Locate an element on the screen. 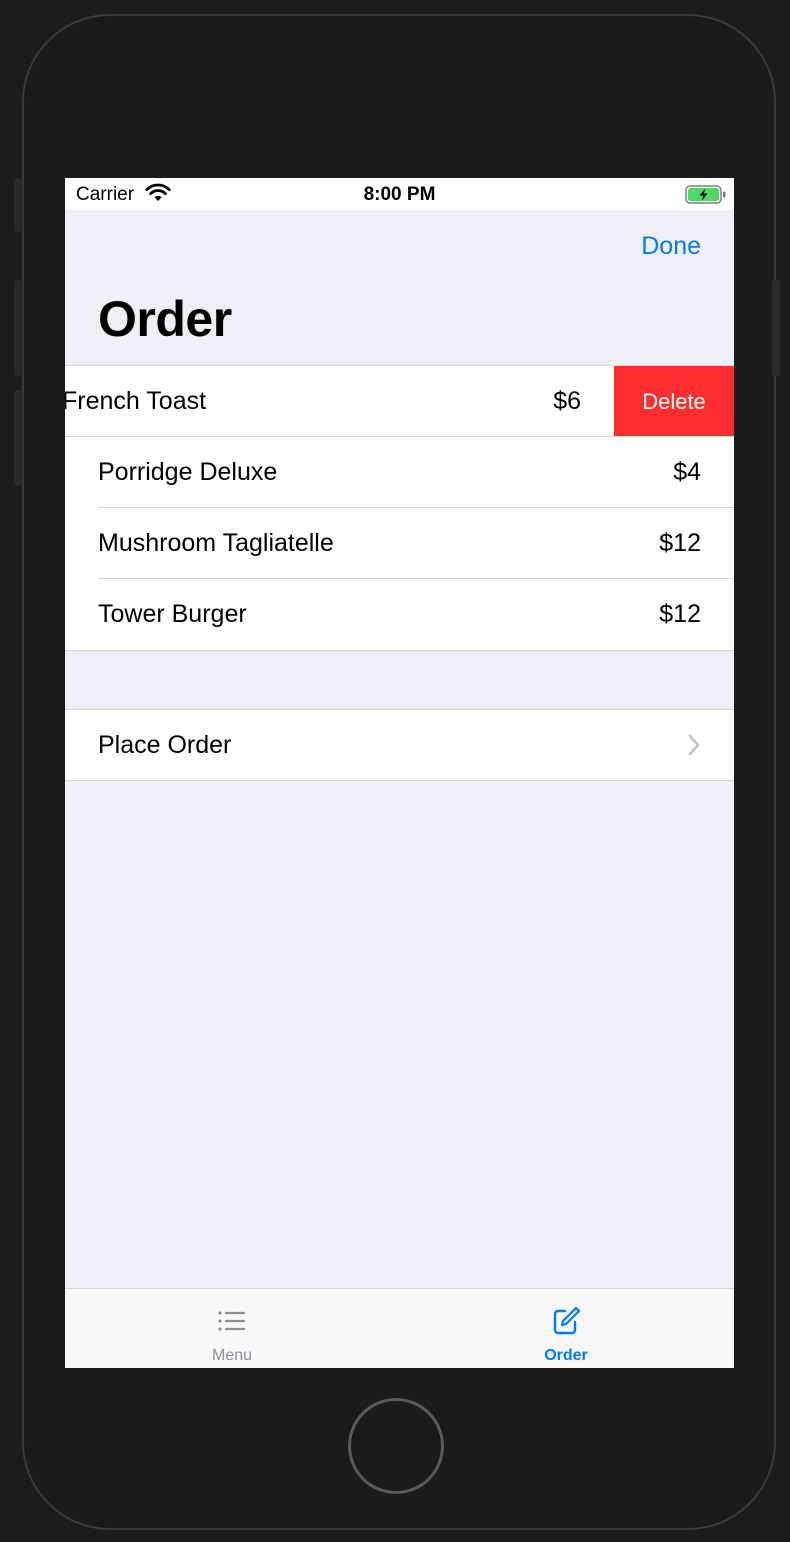  place-order-row: Place Order is located at coordinates (399, 745).